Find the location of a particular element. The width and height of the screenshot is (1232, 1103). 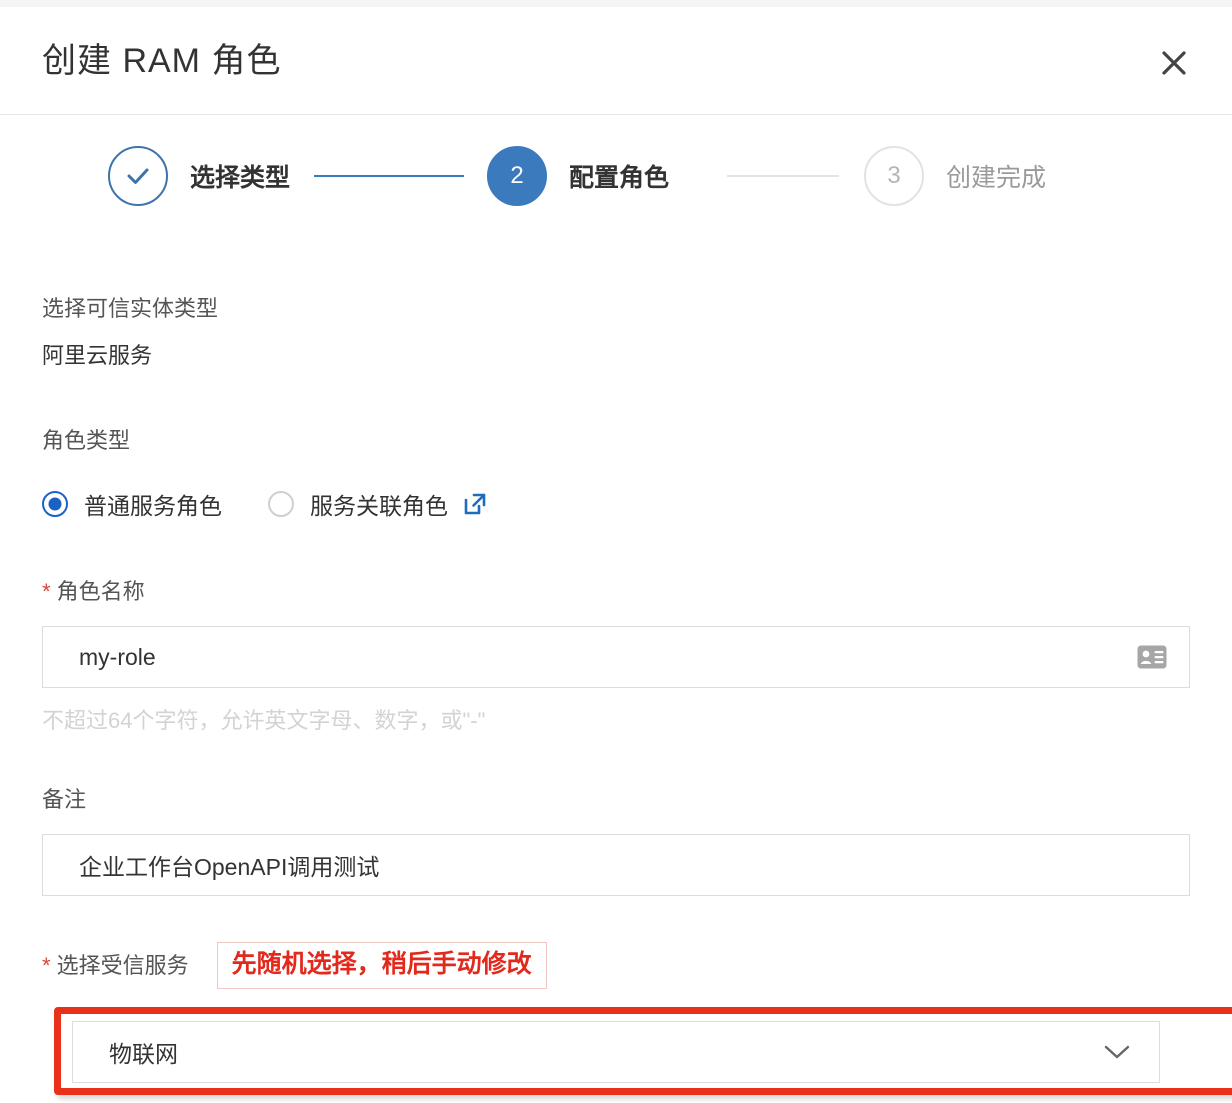

external-link-icon is located at coordinates (475, 504).